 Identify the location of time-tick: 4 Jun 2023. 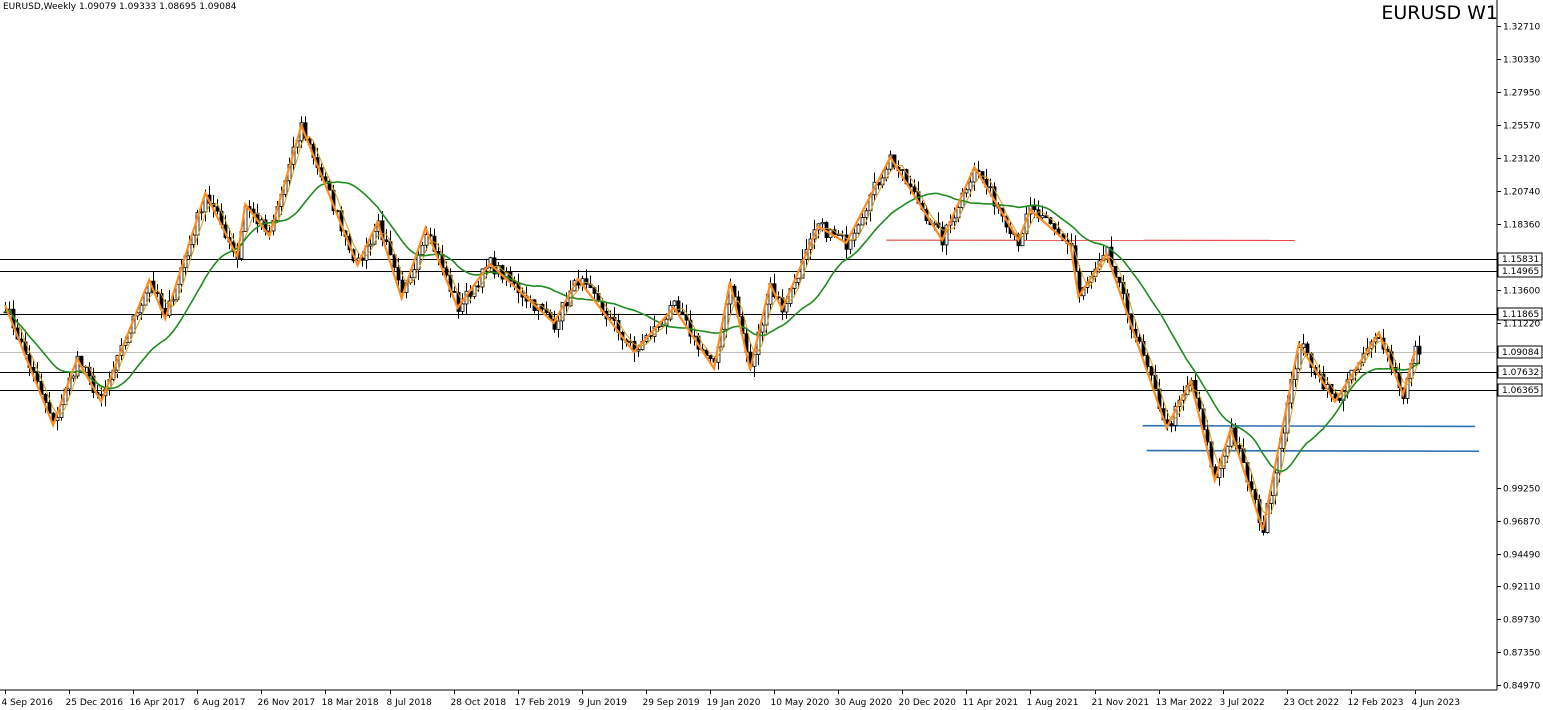
(1436, 699).